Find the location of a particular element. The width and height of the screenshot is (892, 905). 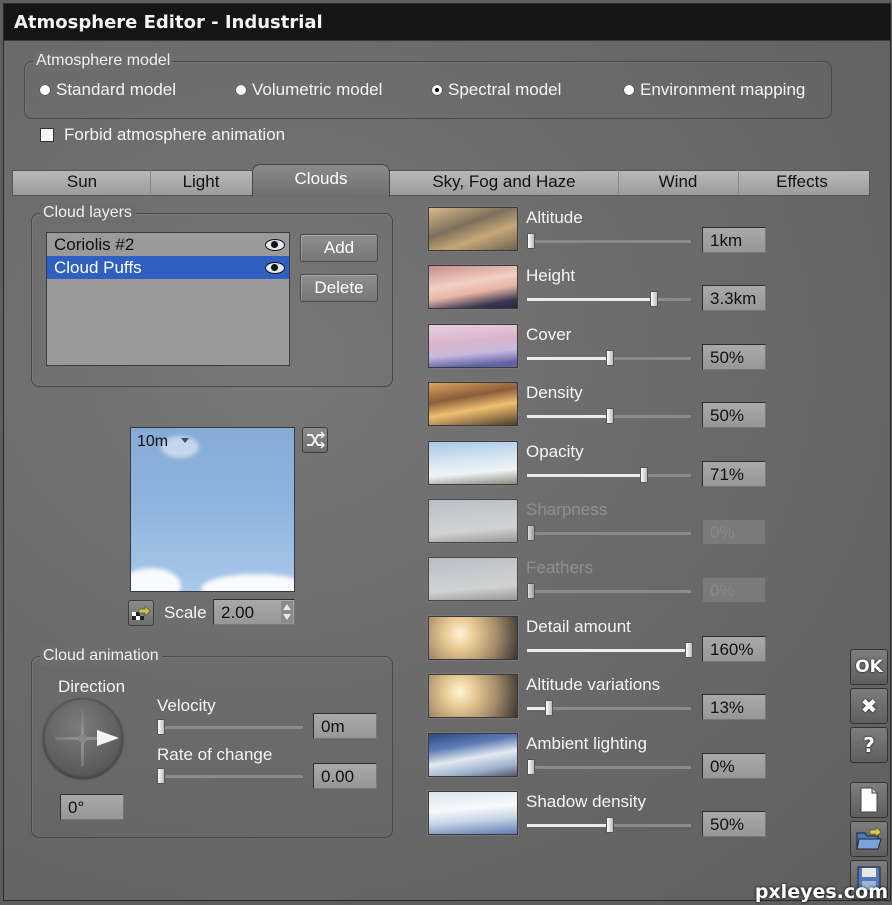

radio-standard-model: Standard model is located at coordinates (108, 90).